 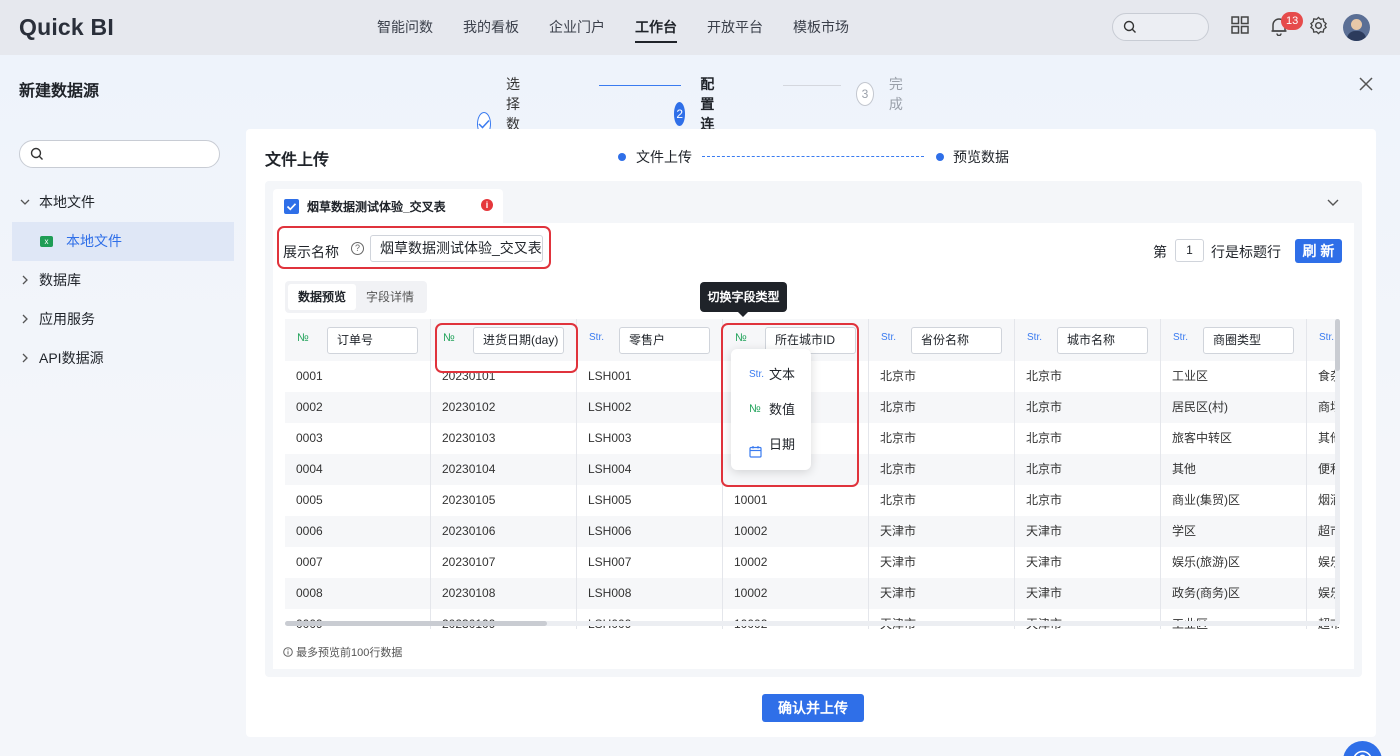 I want to click on menu-item-text: Str. 文本, so click(x=771, y=374).